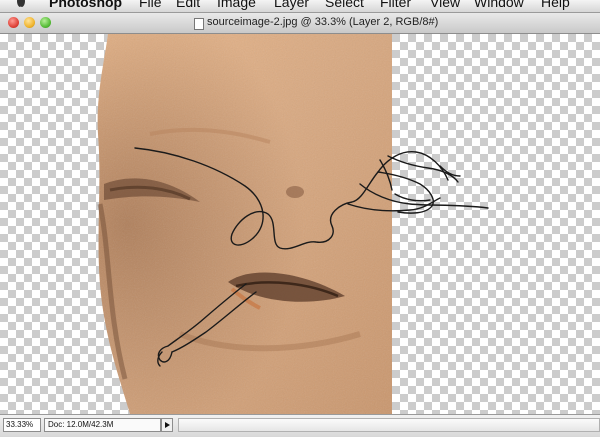 The height and width of the screenshot is (437, 600). What do you see at coordinates (445, 5) in the screenshot?
I see `menu-view: View` at bounding box center [445, 5].